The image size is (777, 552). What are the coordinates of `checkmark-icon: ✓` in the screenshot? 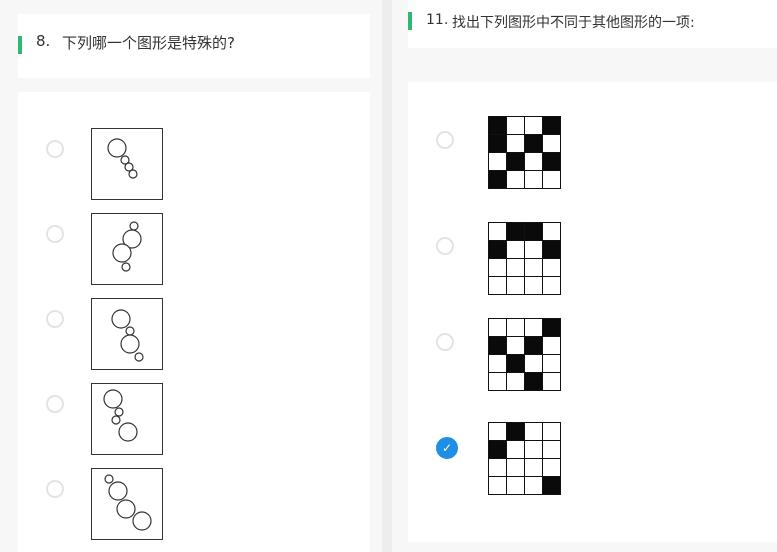 It's located at (447, 448).